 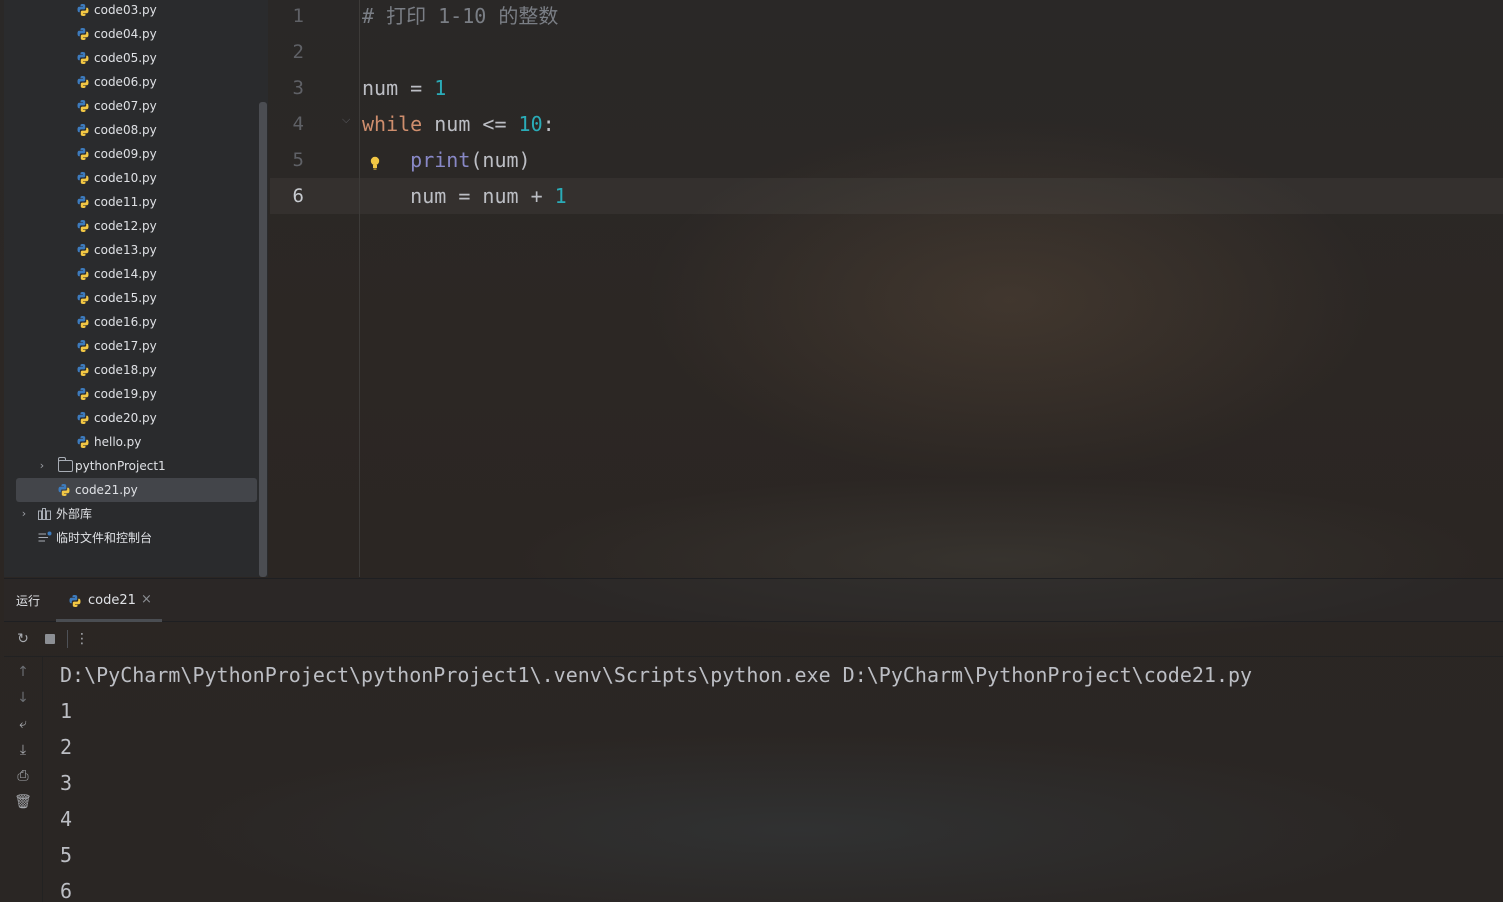 I want to click on code-line: while num <= 10:, so click(x=458, y=124).